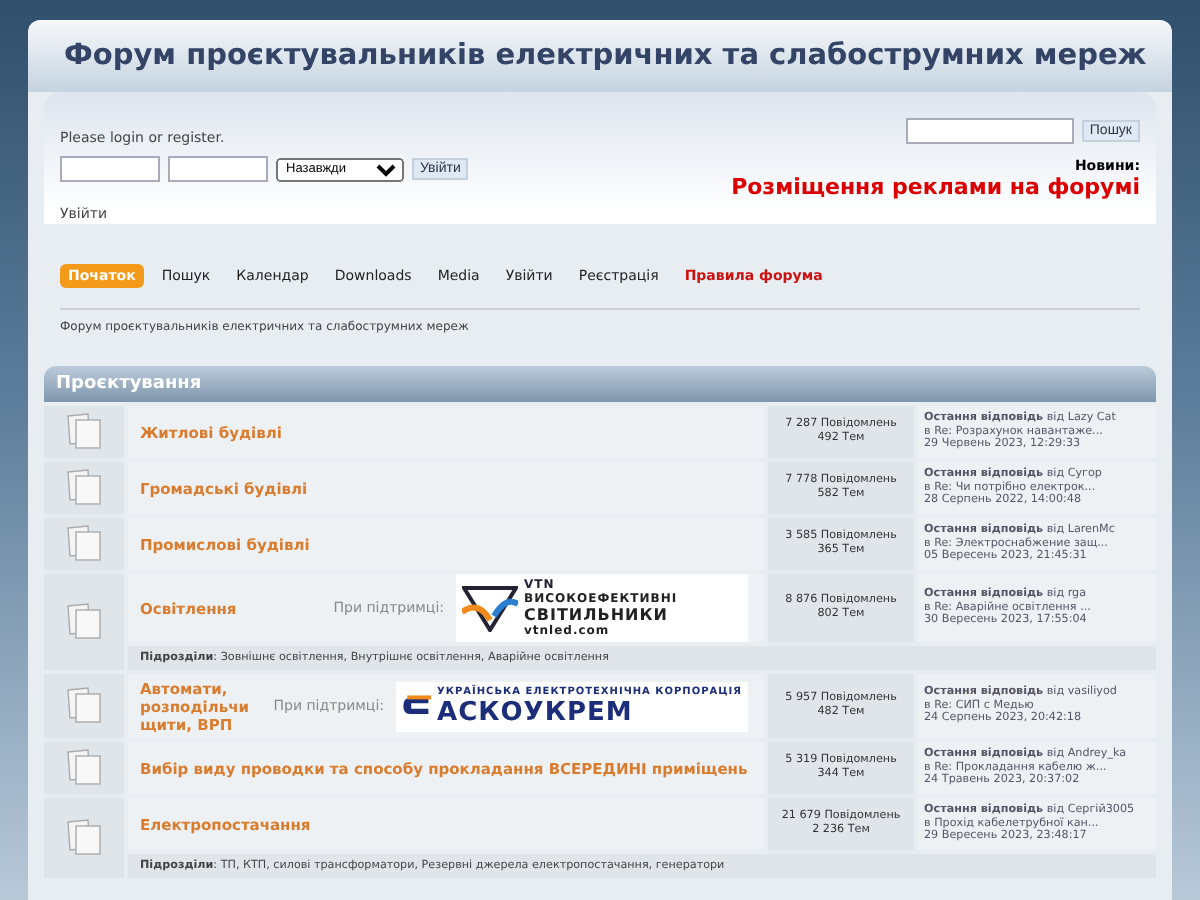 Image resolution: width=1200 pixels, height=900 pixels. I want to click on forum-title: Форум проєктувальників електричних та слабострумних мереж, so click(605, 56).